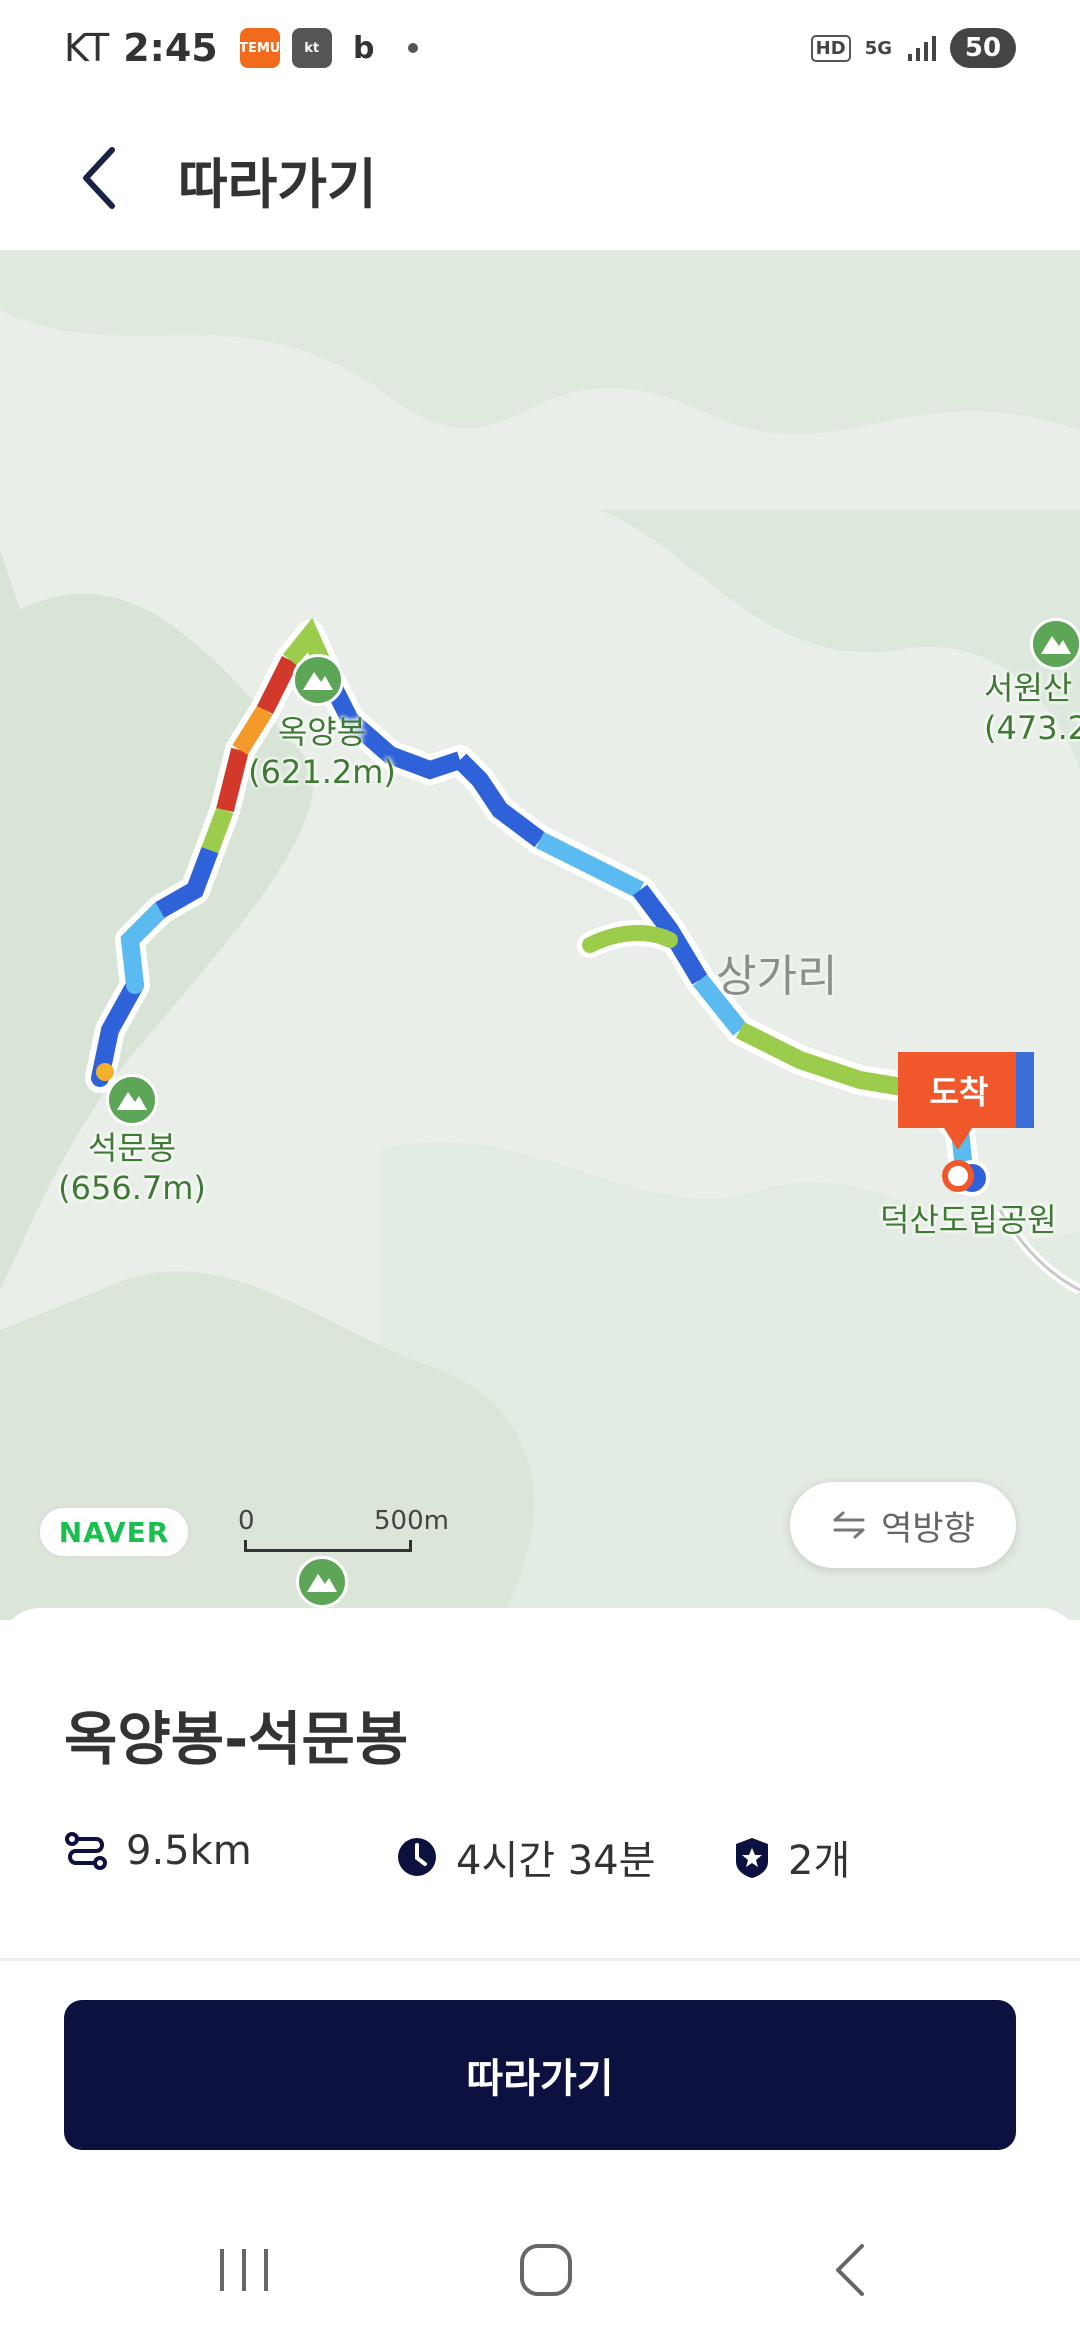  I want to click on back-icon, so click(850, 2270).